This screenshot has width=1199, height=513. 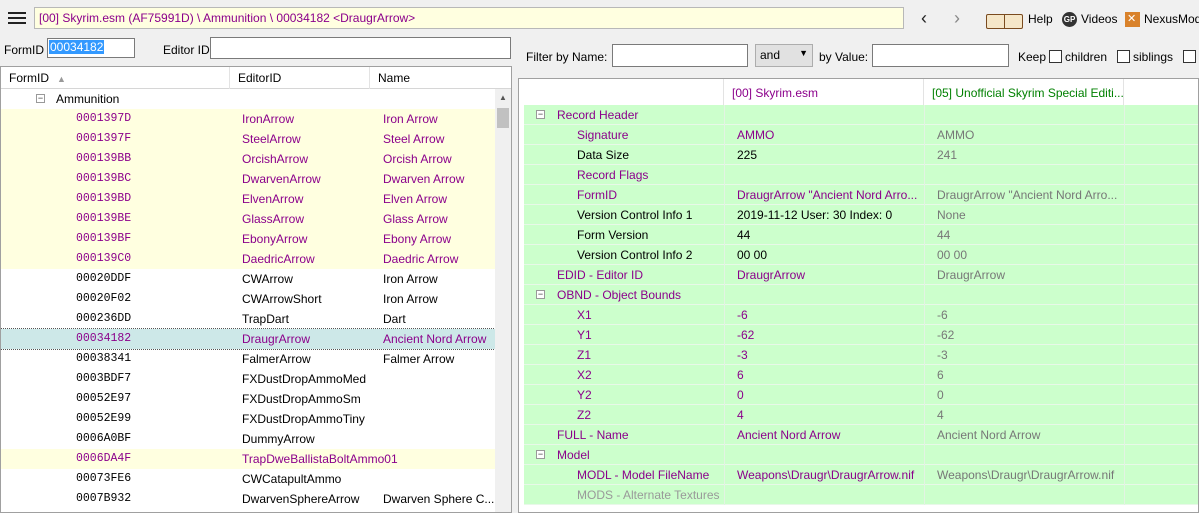 What do you see at coordinates (832, 435) in the screenshot?
I see `field-value-skyrim: Ancient Nord Arrow` at bounding box center [832, 435].